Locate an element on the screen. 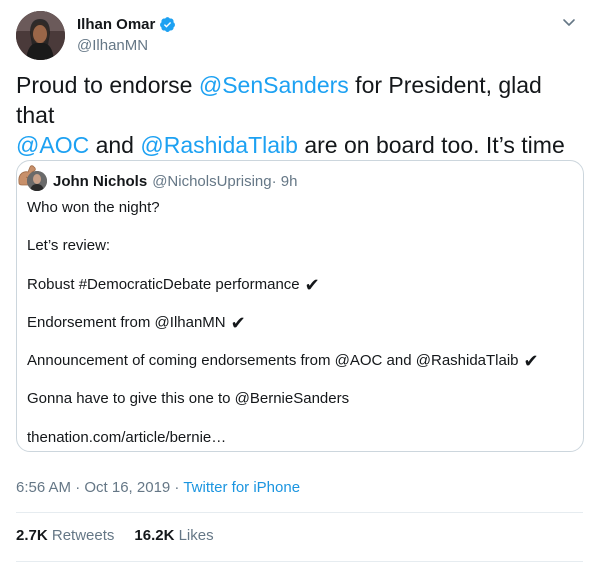 This screenshot has width=599, height=565. quoted-line-text: Robust #DemocraticDebate performance is located at coordinates (163, 284).